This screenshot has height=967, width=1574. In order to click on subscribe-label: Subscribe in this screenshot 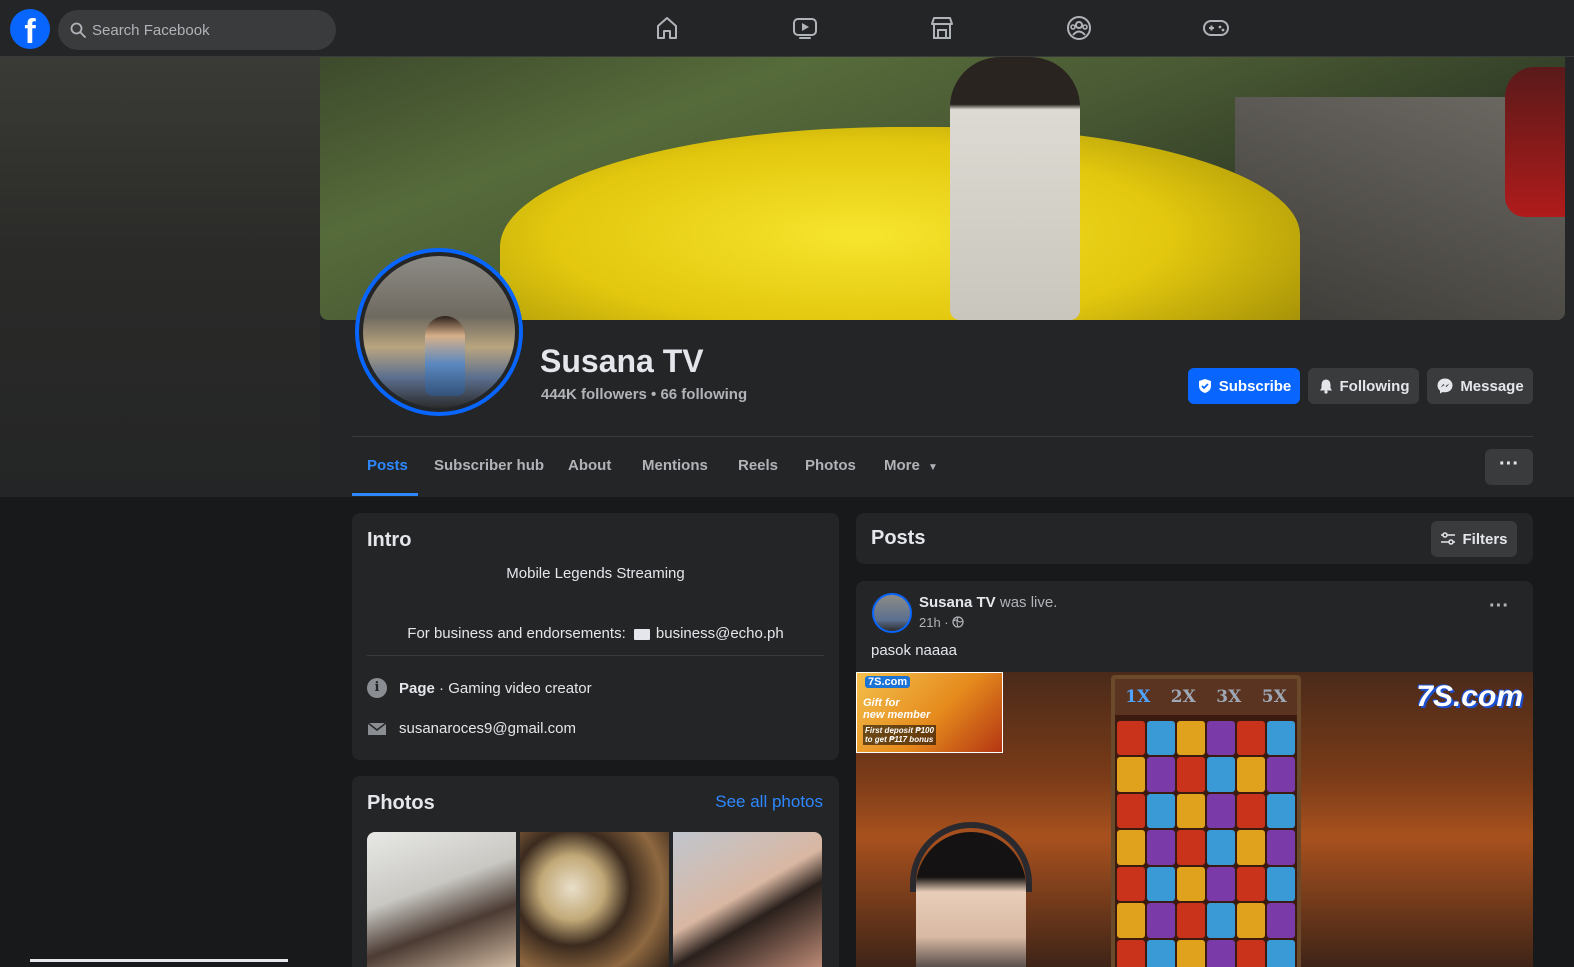, I will do `click(1255, 386)`.